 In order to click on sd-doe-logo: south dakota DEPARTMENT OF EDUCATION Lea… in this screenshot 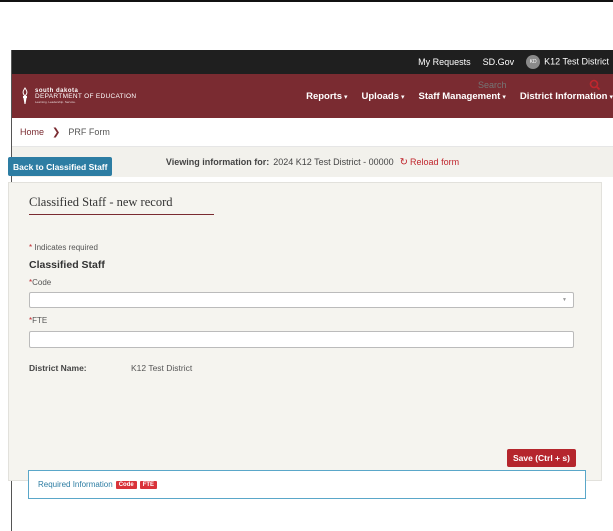, I will do `click(112, 96)`.